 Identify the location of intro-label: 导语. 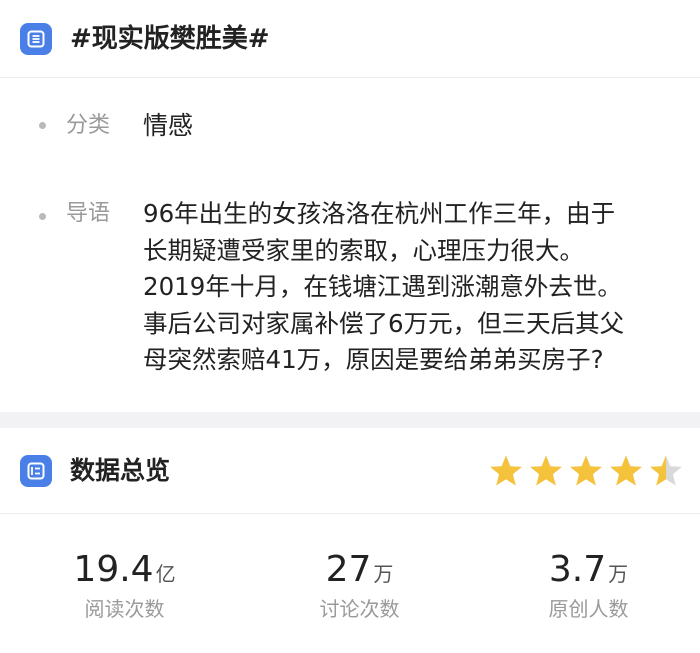
(88, 213).